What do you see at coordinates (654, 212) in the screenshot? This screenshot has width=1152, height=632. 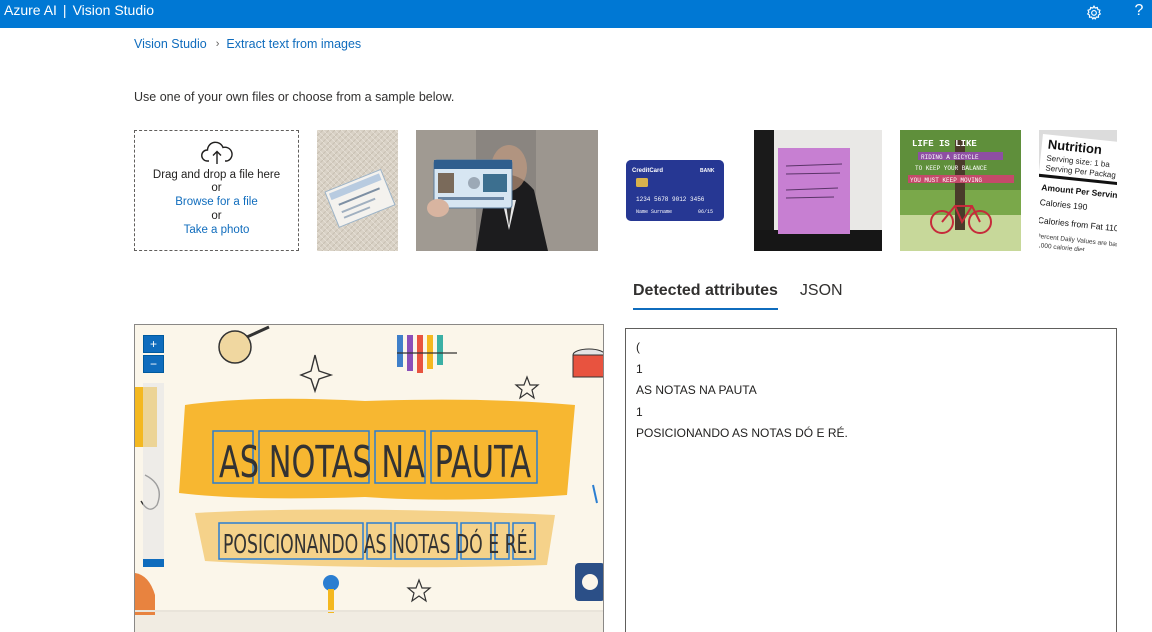 I see `card-holder: Name Surname` at bounding box center [654, 212].